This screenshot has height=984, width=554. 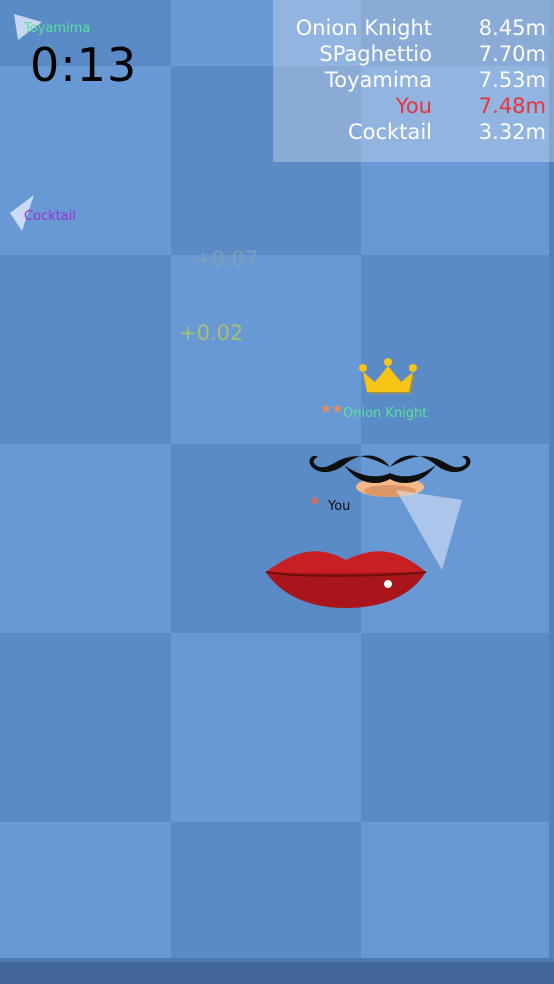 What do you see at coordinates (332, 409) in the screenshot?
I see `star-icon: ★★` at bounding box center [332, 409].